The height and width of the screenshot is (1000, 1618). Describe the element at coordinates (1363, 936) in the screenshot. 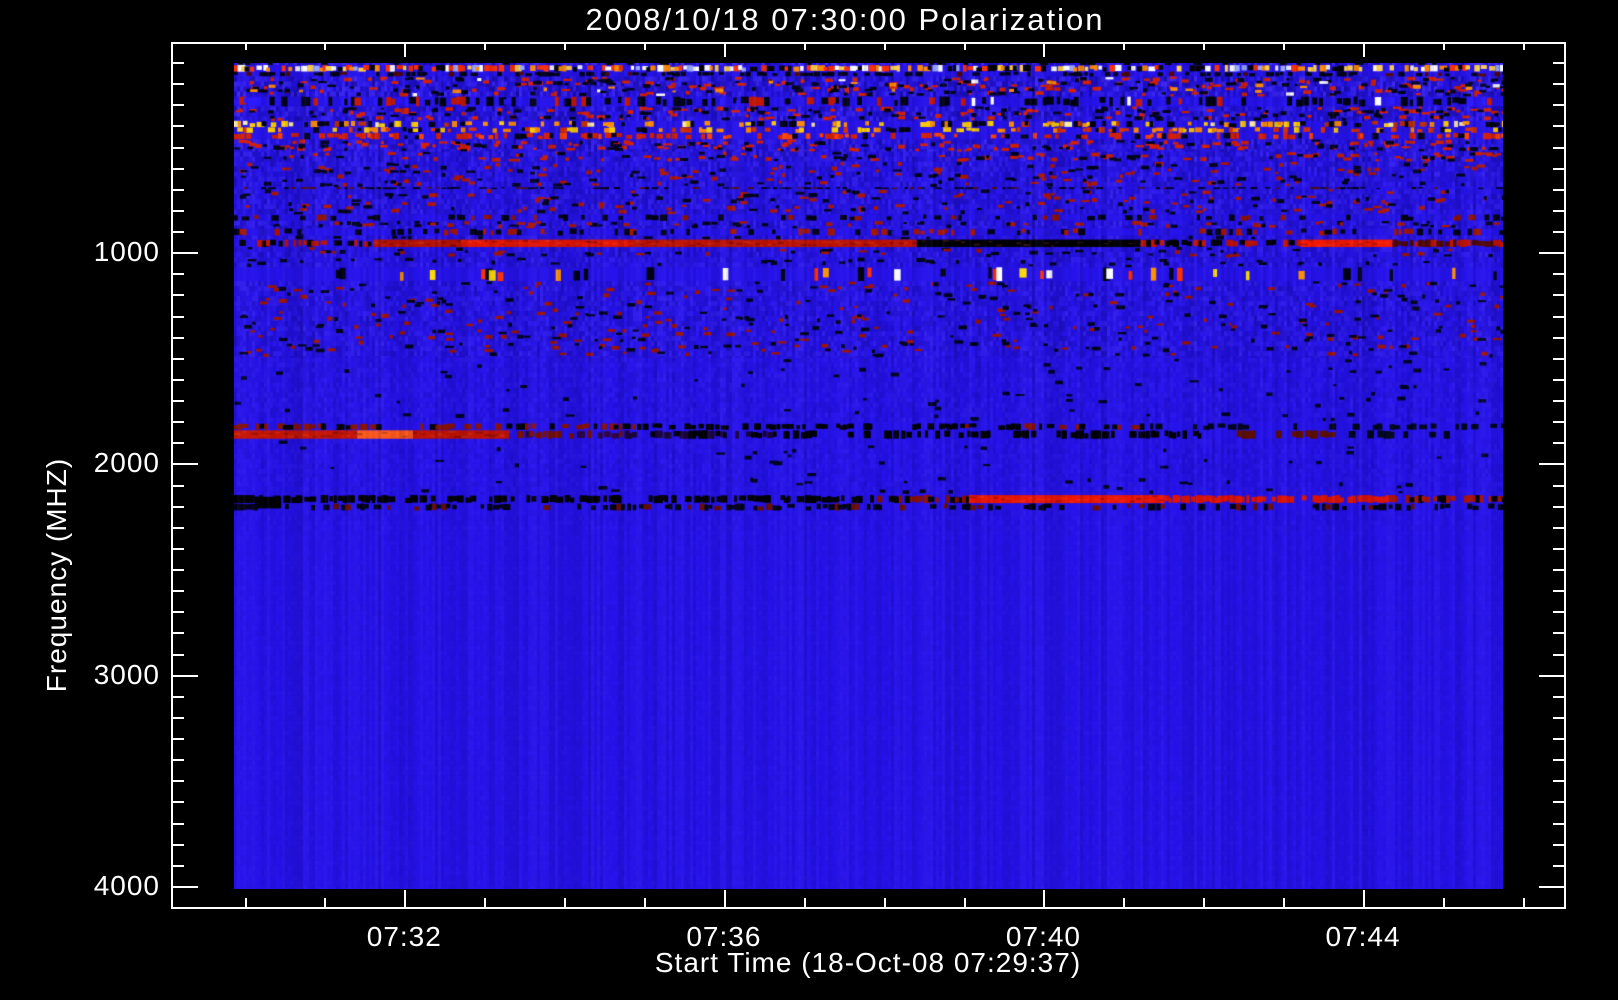

I see `x-tick-label: 07:44` at that location.